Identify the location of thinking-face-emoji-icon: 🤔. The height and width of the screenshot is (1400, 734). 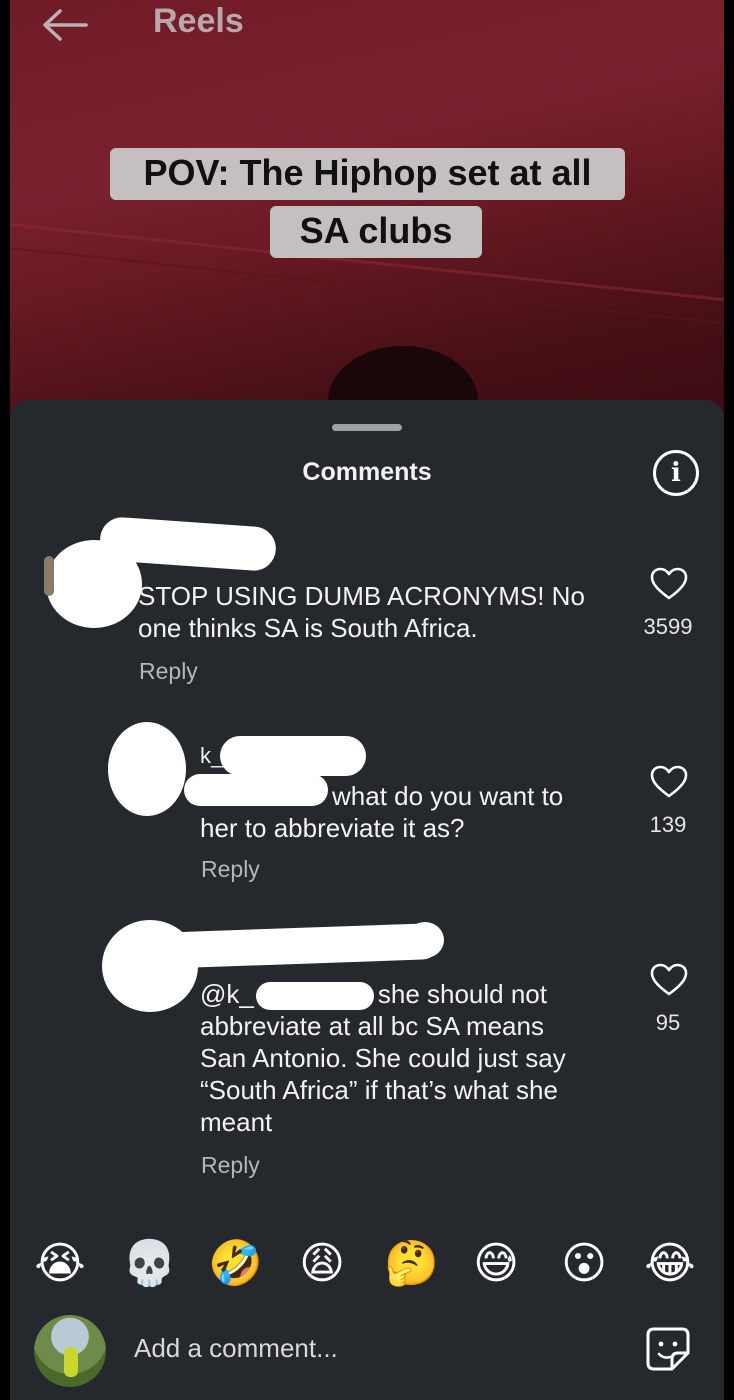
(411, 1264).